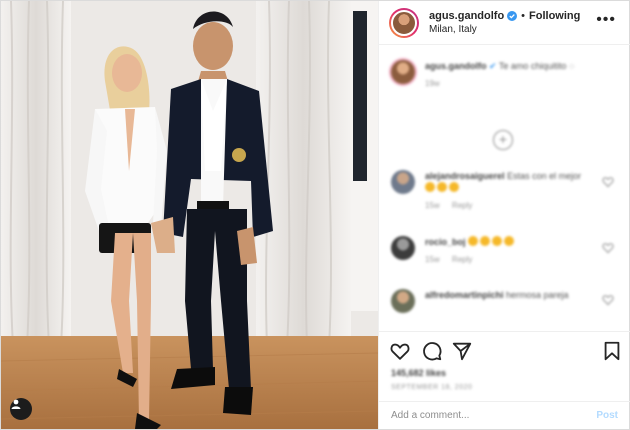 The width and height of the screenshot is (630, 430). What do you see at coordinates (554, 16) in the screenshot?
I see `follow-button: Following` at bounding box center [554, 16].